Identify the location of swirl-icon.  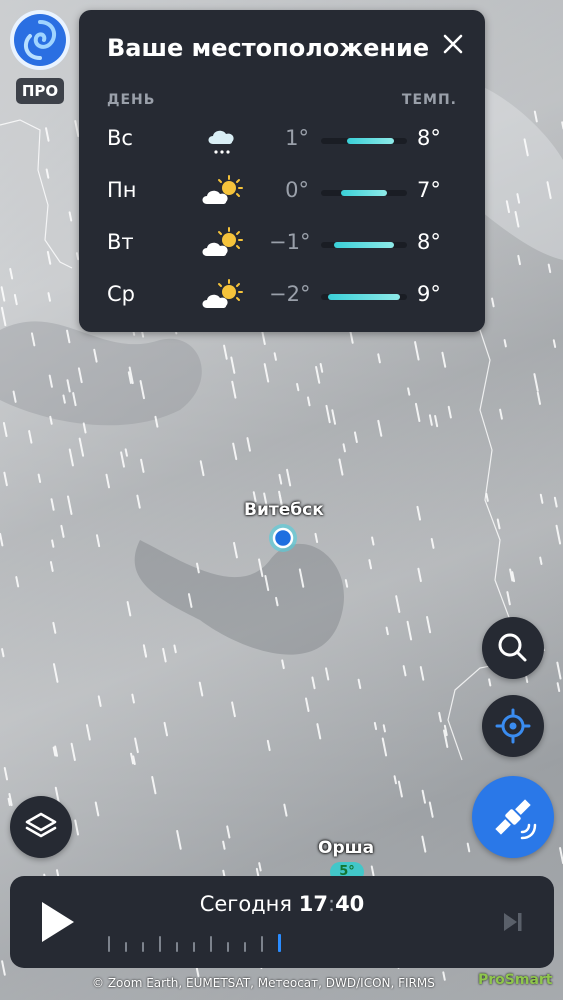
(40, 40).